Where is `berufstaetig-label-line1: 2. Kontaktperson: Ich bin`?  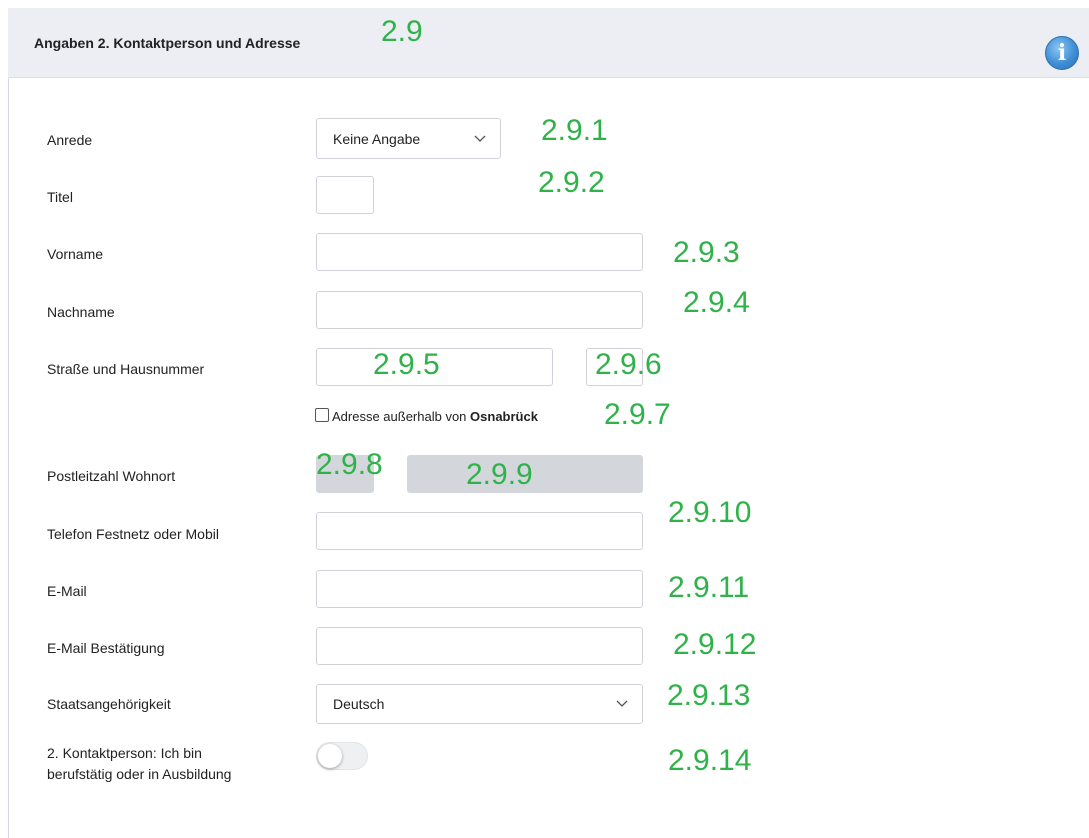
berufstaetig-label-line1: 2. Kontaktperson: Ich bin is located at coordinates (124, 753).